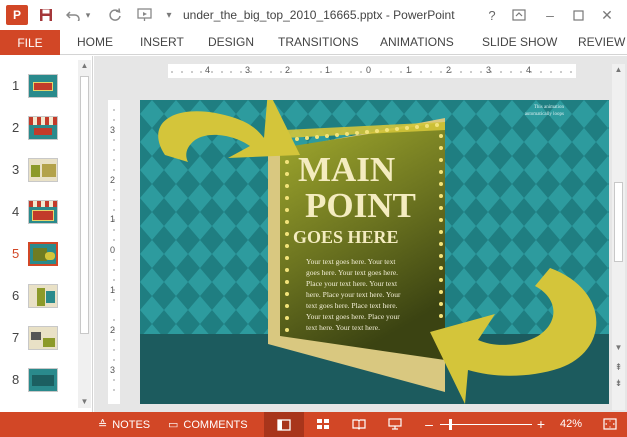 This screenshot has height=437, width=627. What do you see at coordinates (519, 15) in the screenshot?
I see `ribbon-display-options-icon` at bounding box center [519, 15].